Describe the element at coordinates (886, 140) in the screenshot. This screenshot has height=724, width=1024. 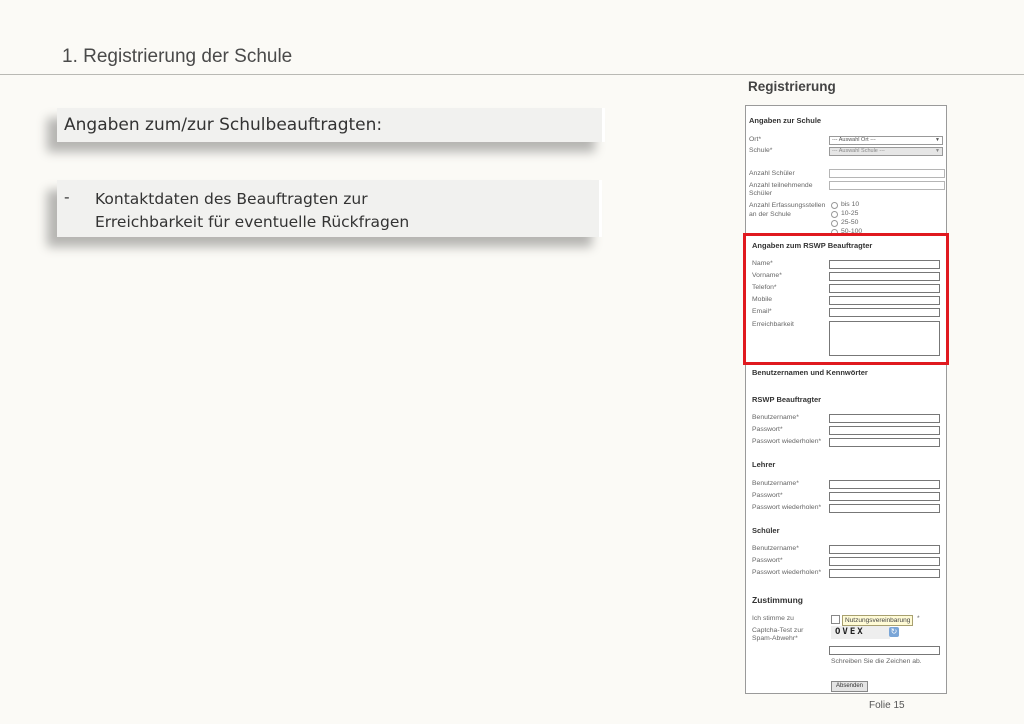
I see `ort-select: --- Auswahl Ort --- ▼` at that location.